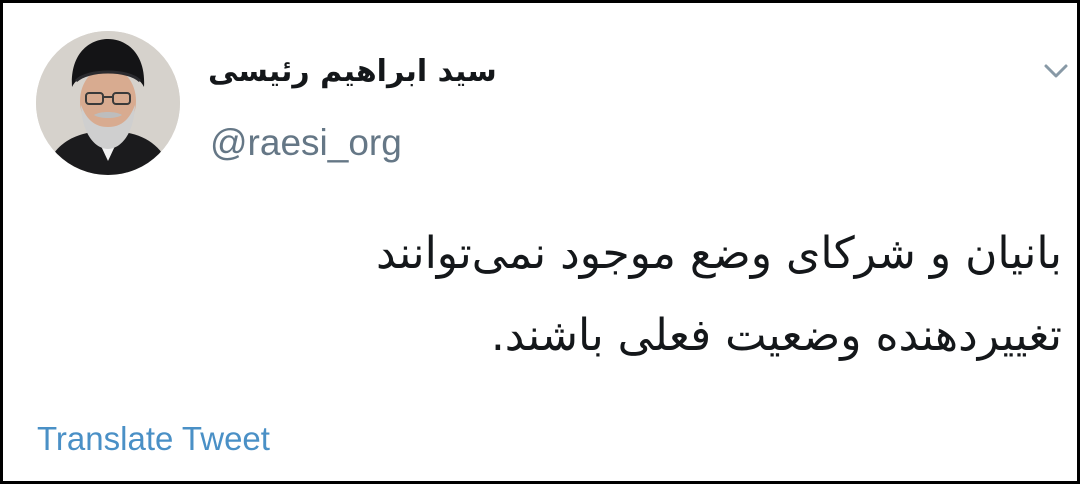 Image resolution: width=1080 pixels, height=484 pixels. I want to click on chevron-down-icon, so click(1056, 71).